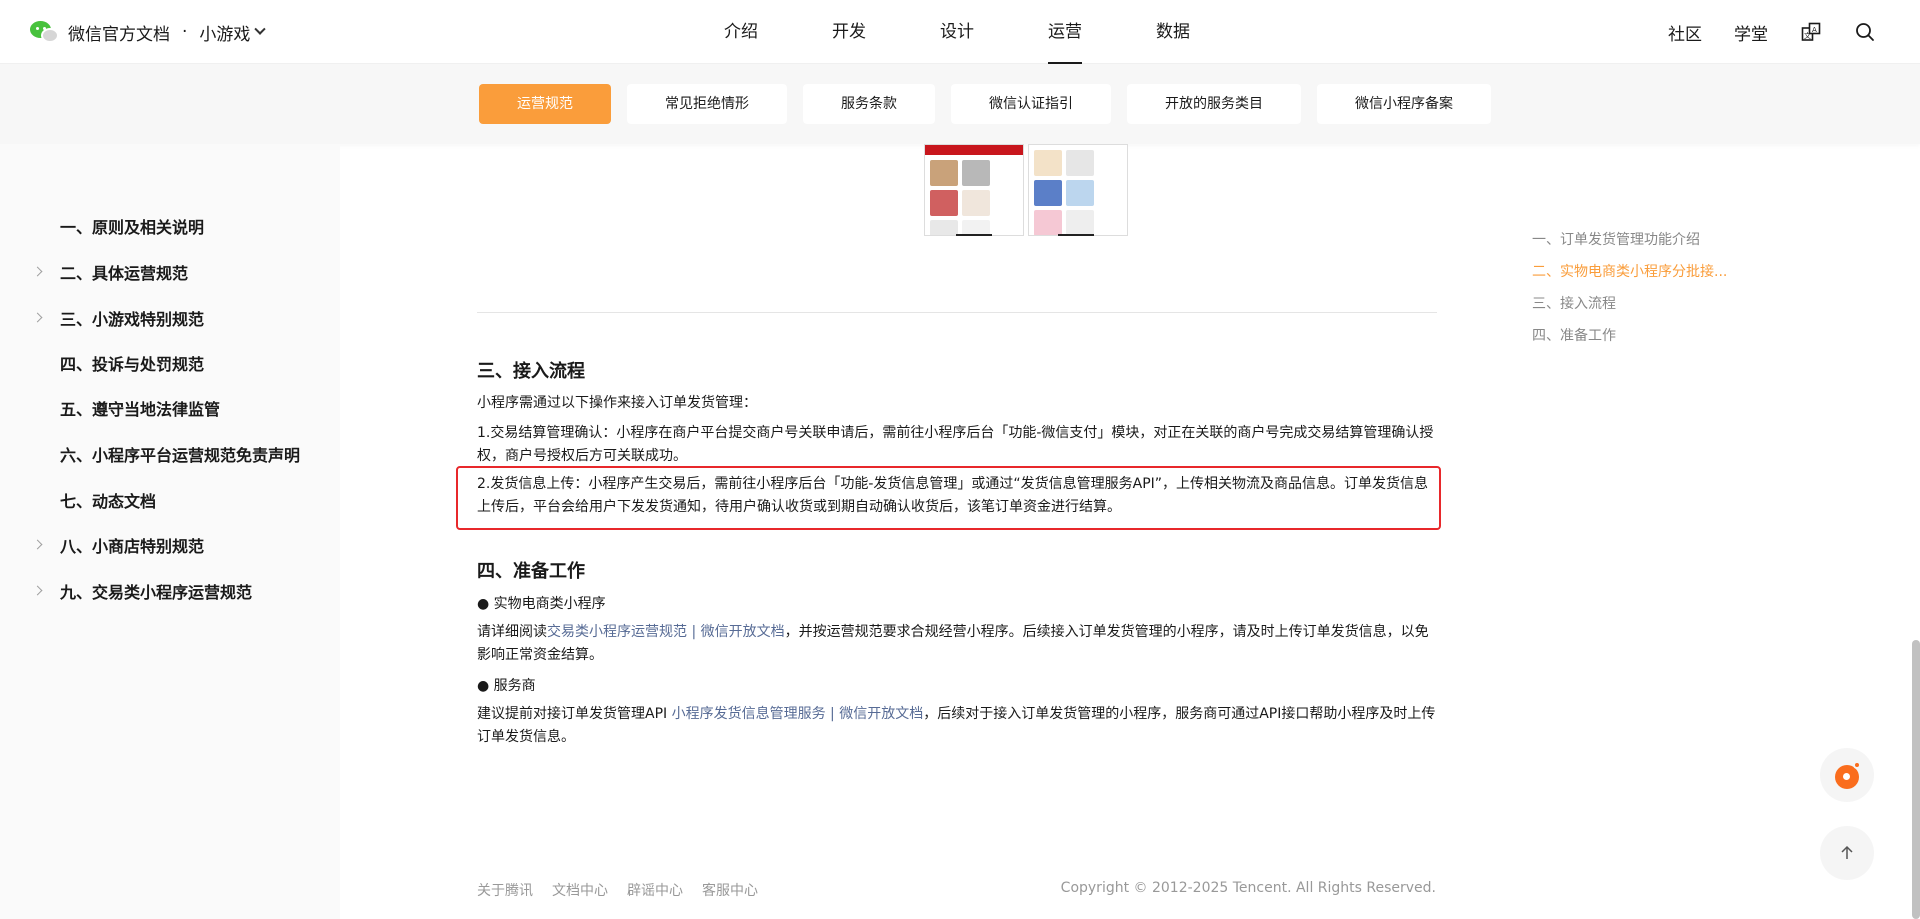 This screenshot has width=1920, height=919. I want to click on tab-open-service-categories: 开放的服务类目, so click(1214, 104).